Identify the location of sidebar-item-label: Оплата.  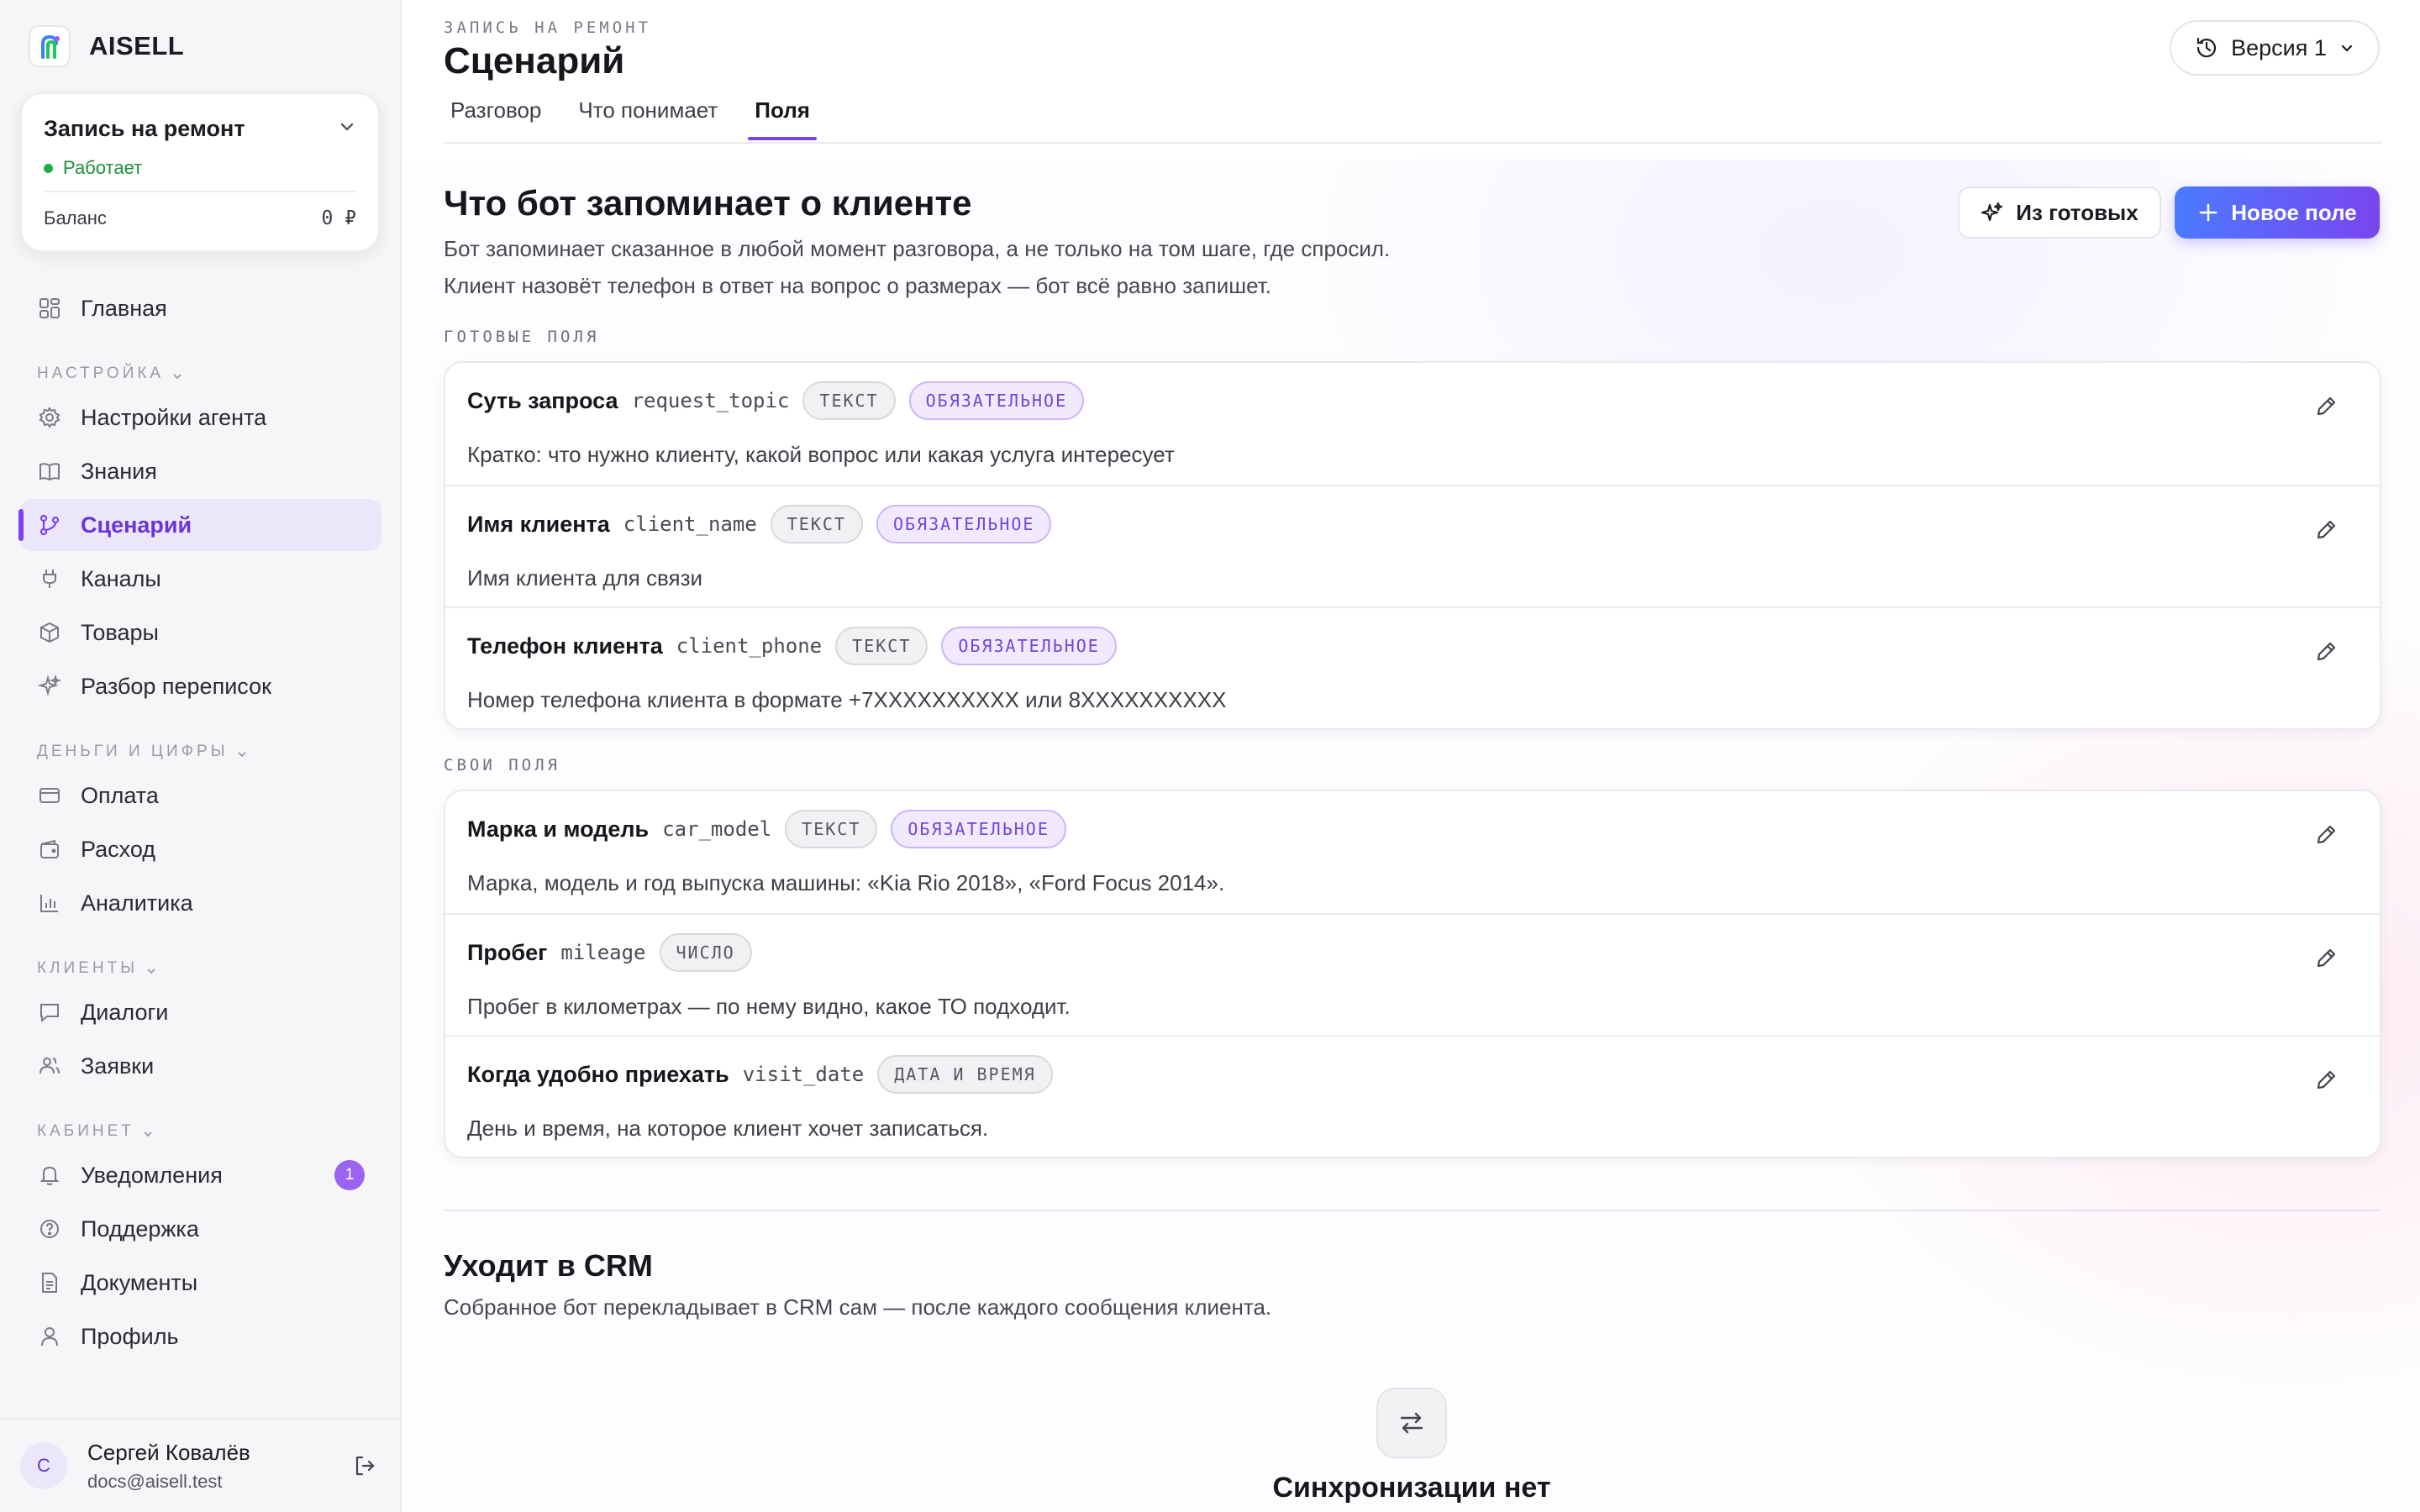
(120, 795).